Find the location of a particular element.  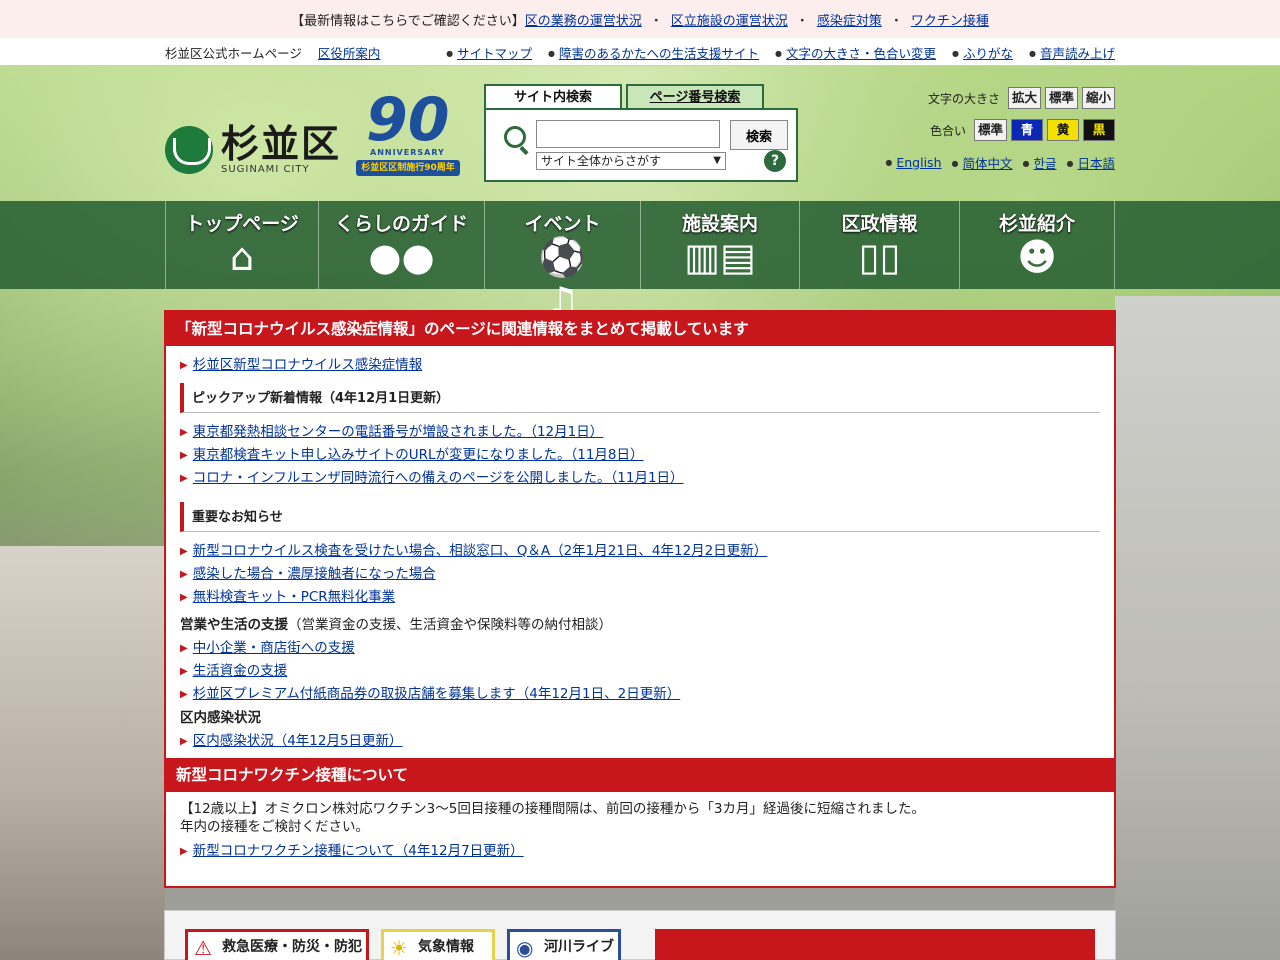

business-heading: 営業や生活の支援（営業資金の支援、生活資金や保険料等の納付相談） is located at coordinates (640, 625).